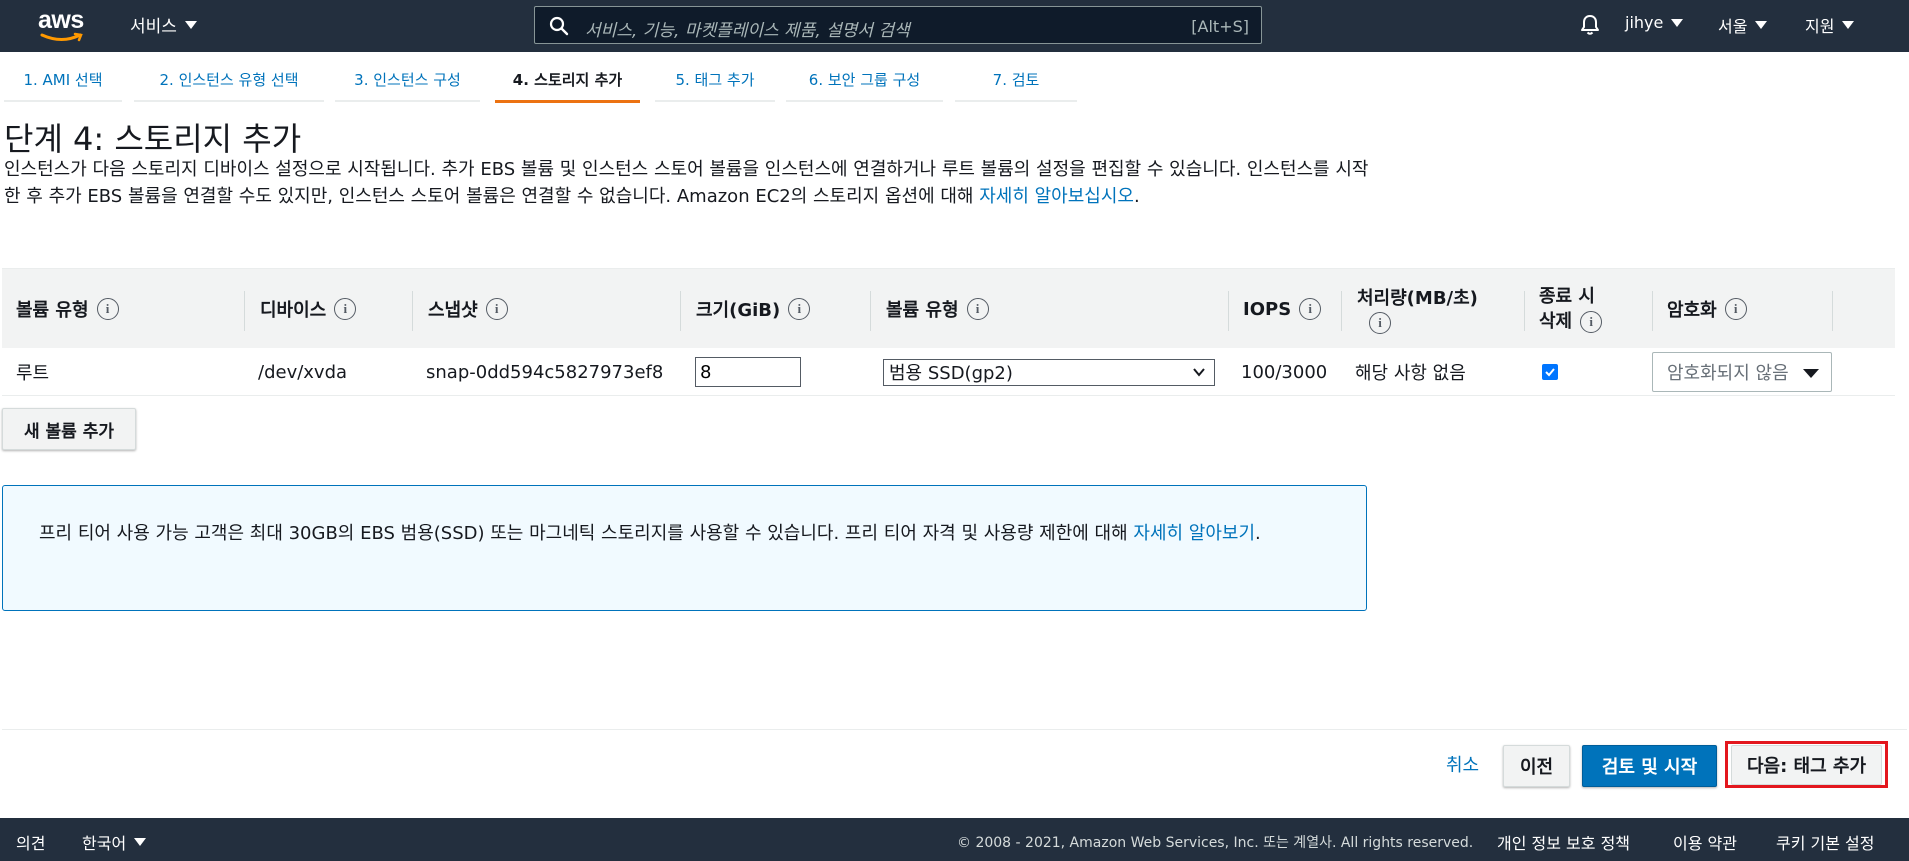  Describe the element at coordinates (559, 26) in the screenshot. I see `search-icon` at that location.